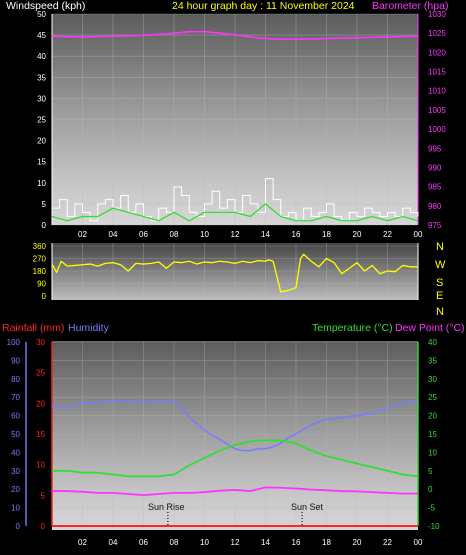 This screenshot has height=555, width=466. Describe the element at coordinates (143, 234) in the screenshot. I see `wind-x-tick-label: 06` at that location.